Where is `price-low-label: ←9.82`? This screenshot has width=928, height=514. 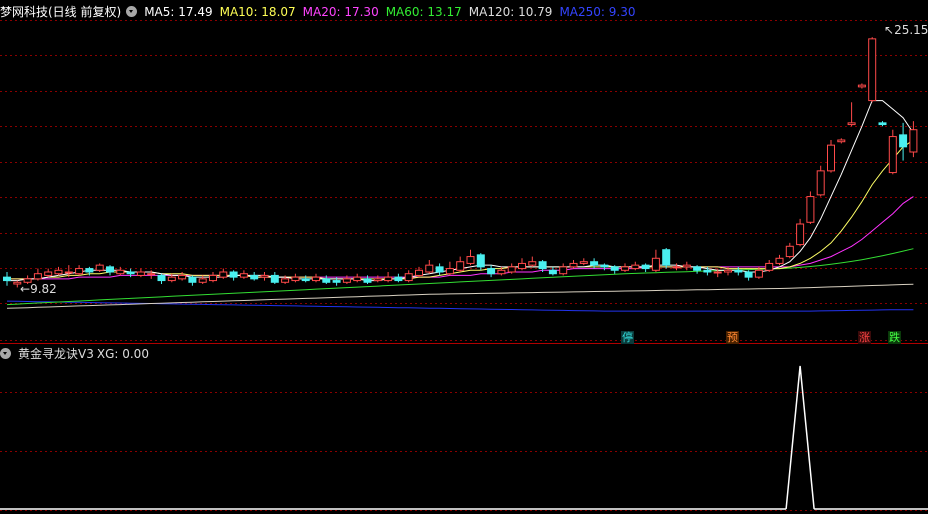 price-low-label: ←9.82 is located at coordinates (38, 289).